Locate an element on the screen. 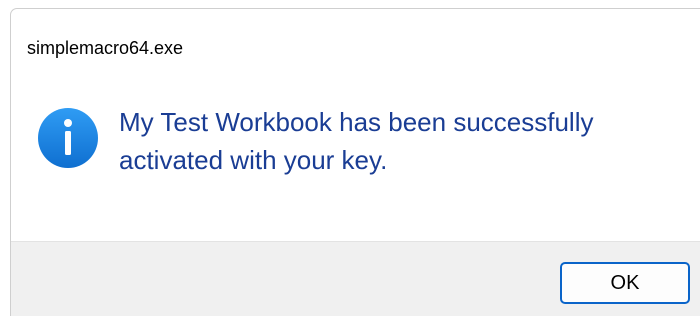  ok-button: OK is located at coordinates (625, 283).